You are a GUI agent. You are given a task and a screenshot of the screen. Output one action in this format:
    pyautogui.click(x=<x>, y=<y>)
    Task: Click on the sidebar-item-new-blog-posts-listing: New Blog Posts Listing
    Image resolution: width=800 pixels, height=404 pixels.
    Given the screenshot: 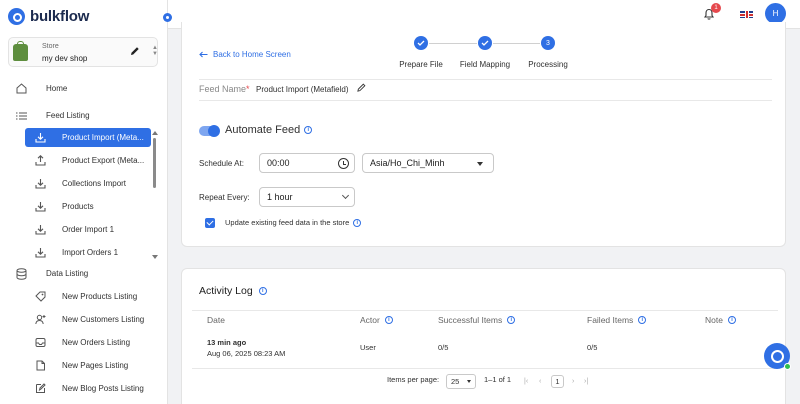 What is the action you would take?
    pyautogui.click(x=88, y=388)
    